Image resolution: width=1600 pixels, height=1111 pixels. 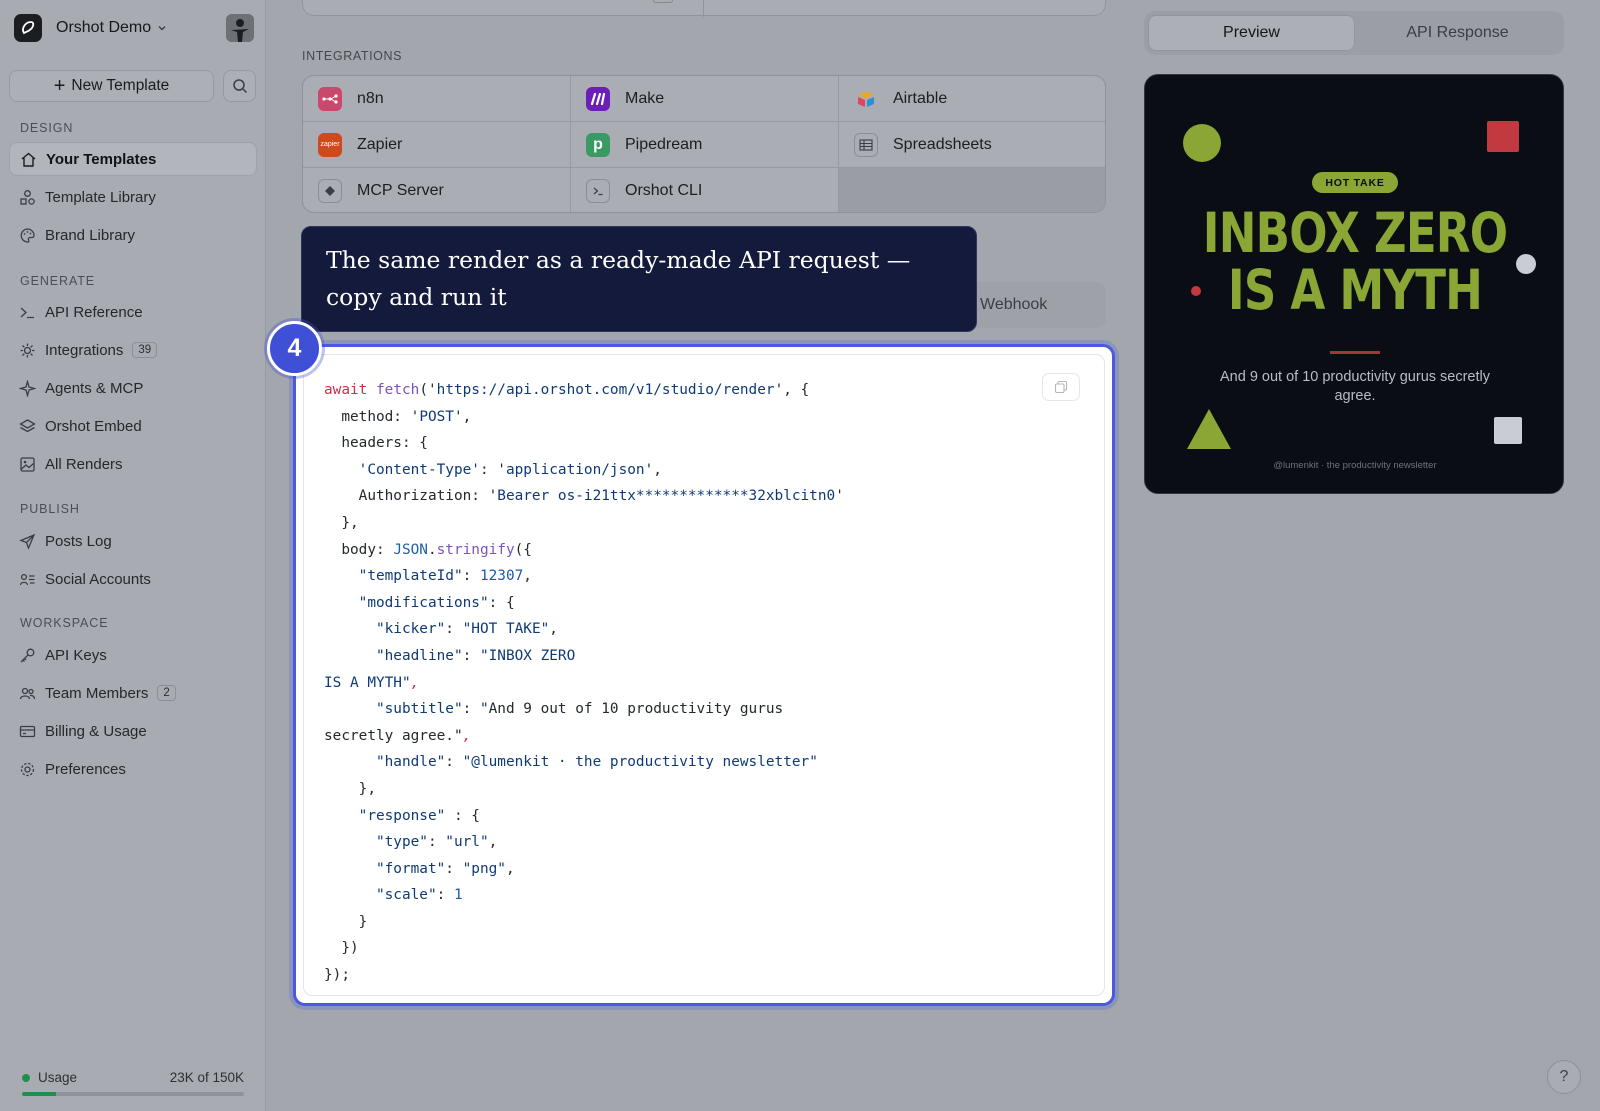 I want to click on code-response-format: png, so click(x=484, y=868).